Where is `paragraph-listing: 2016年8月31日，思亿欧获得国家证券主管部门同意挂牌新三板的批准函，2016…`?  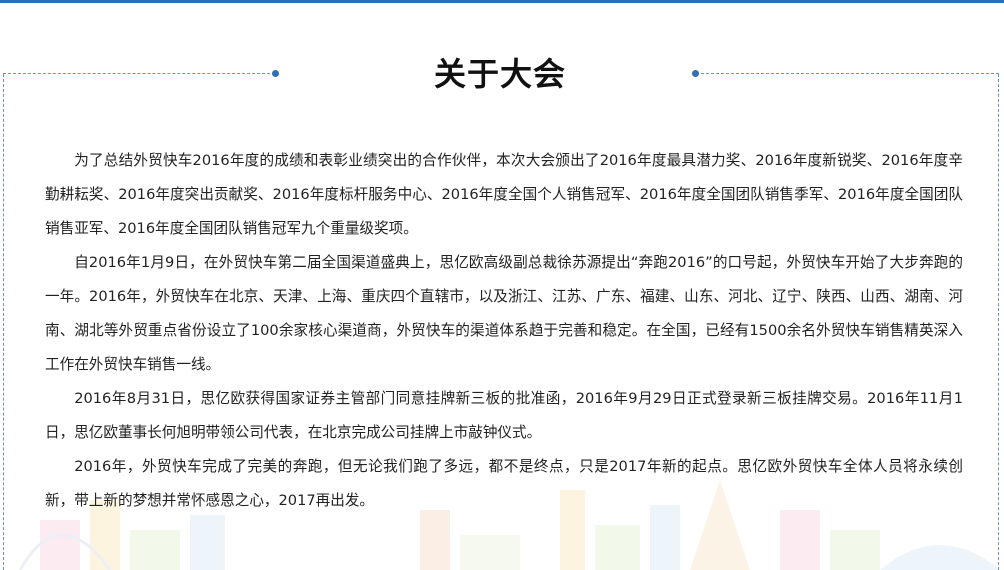 paragraph-listing: 2016年8月31日，思亿欧获得国家证券主管部门同意挂牌新三板的批准函，2016… is located at coordinates (504, 415).